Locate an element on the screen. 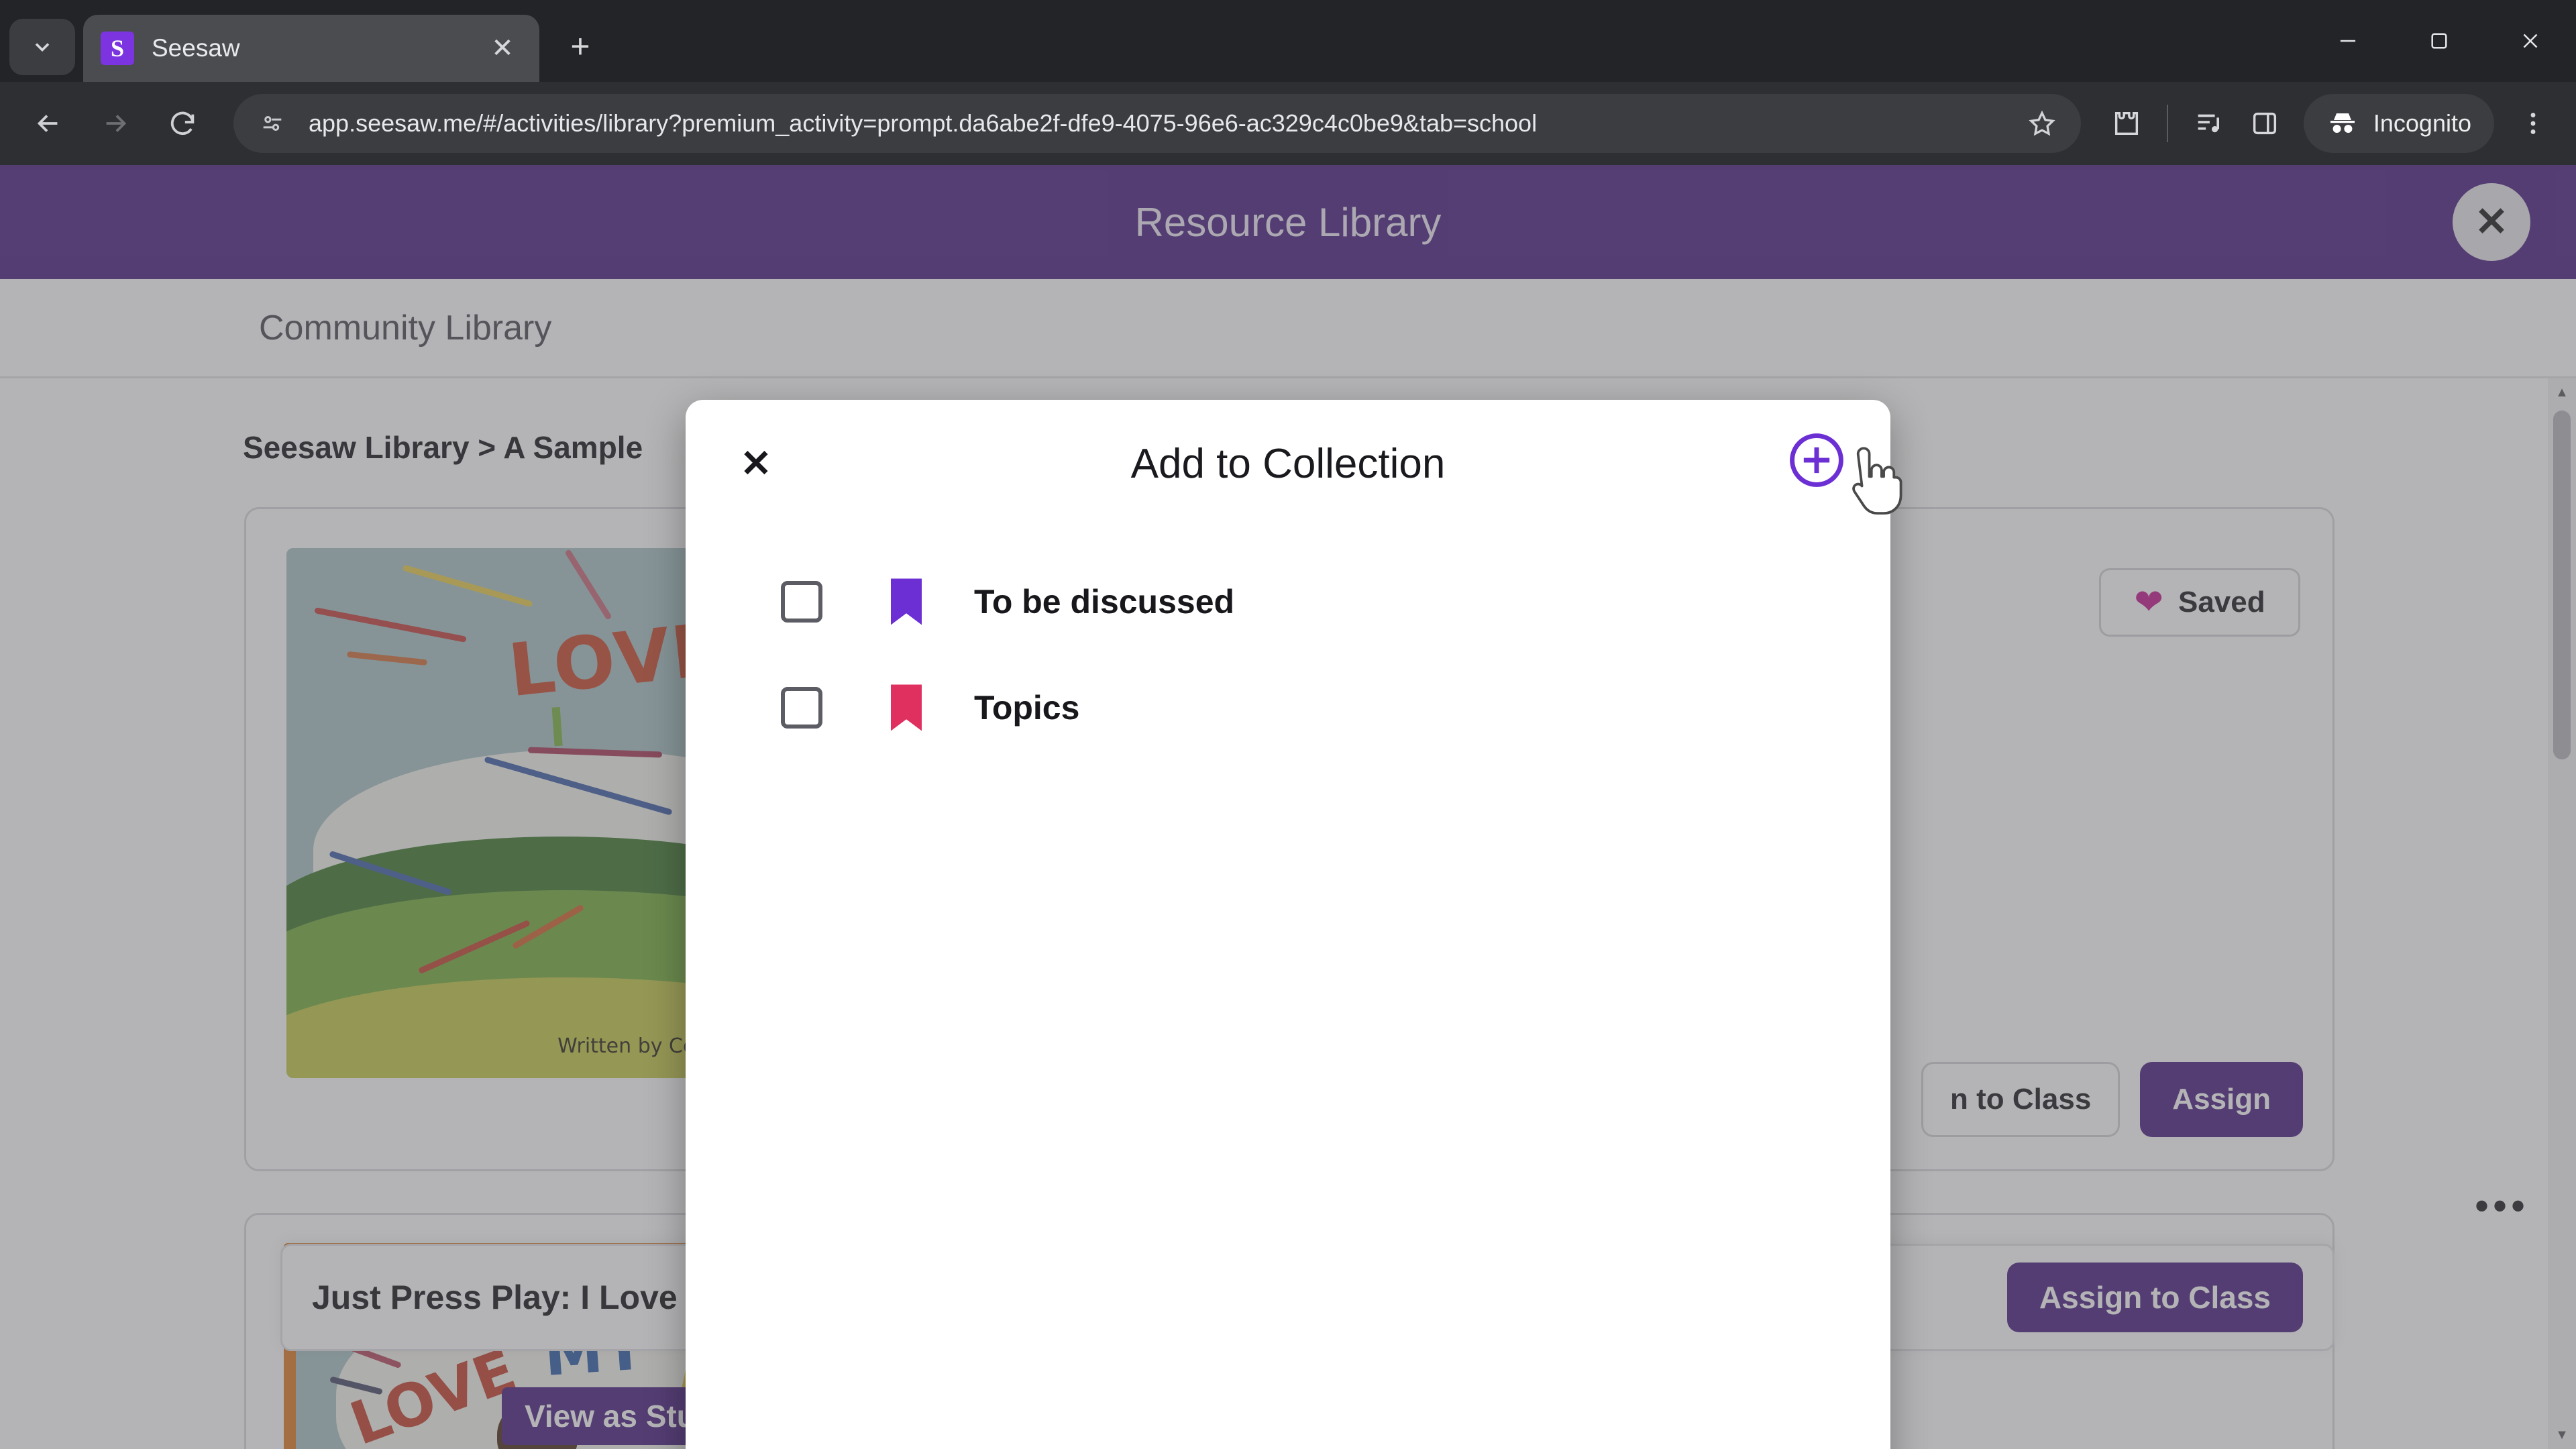 Image resolution: width=2576 pixels, height=1449 pixels. minimize-icon is located at coordinates (2348, 41).